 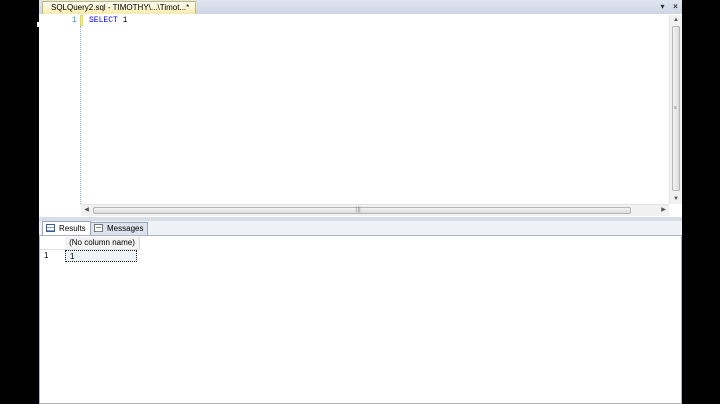 What do you see at coordinates (74, 20) in the screenshot?
I see `line-number: 1` at bounding box center [74, 20].